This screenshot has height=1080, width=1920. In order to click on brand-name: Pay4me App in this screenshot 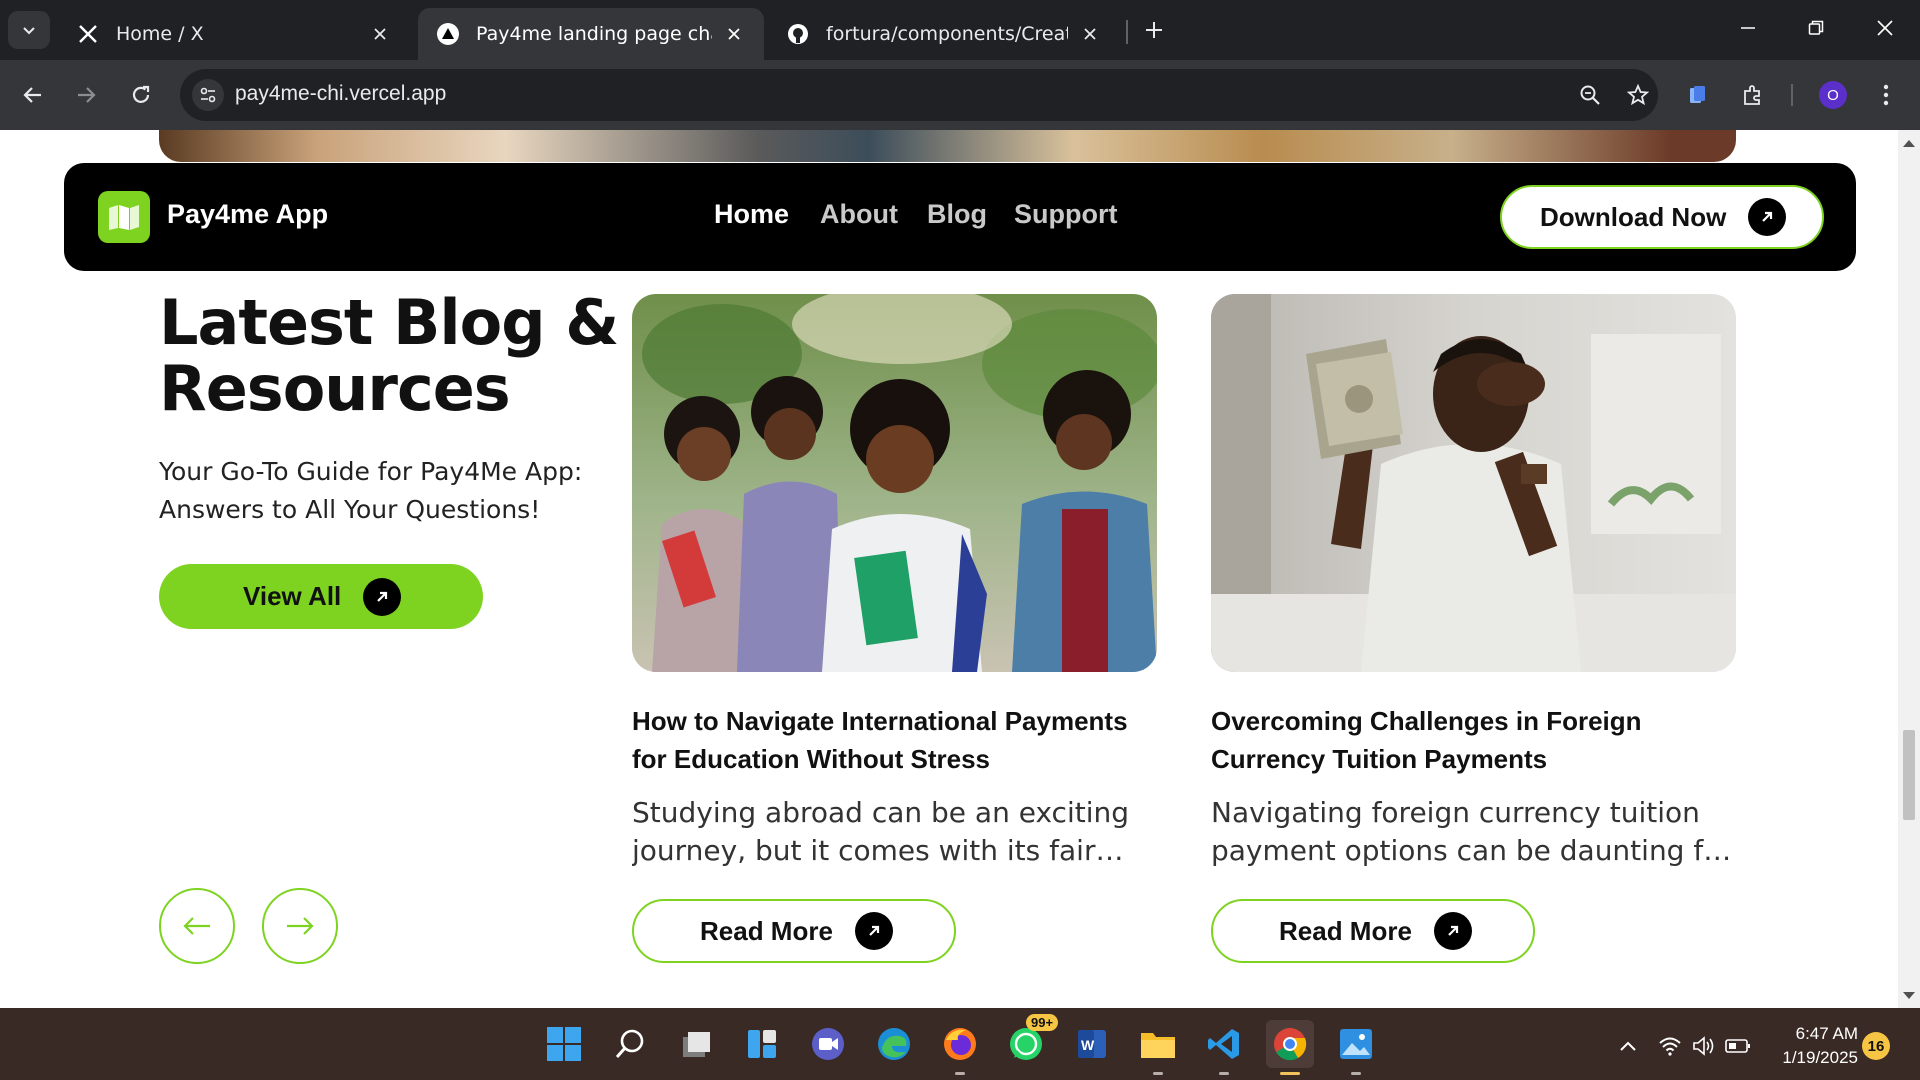, I will do `click(247, 214)`.